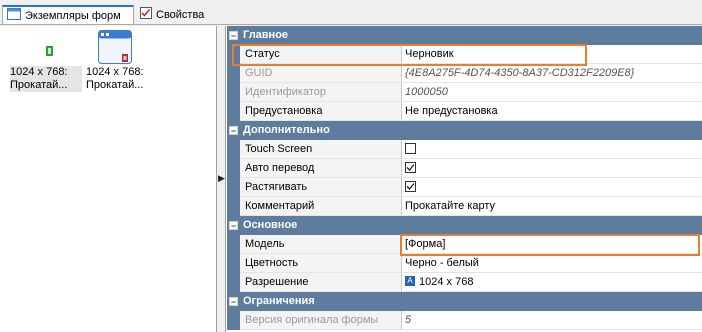  I want to click on prop-value: Черновик, so click(552, 54).